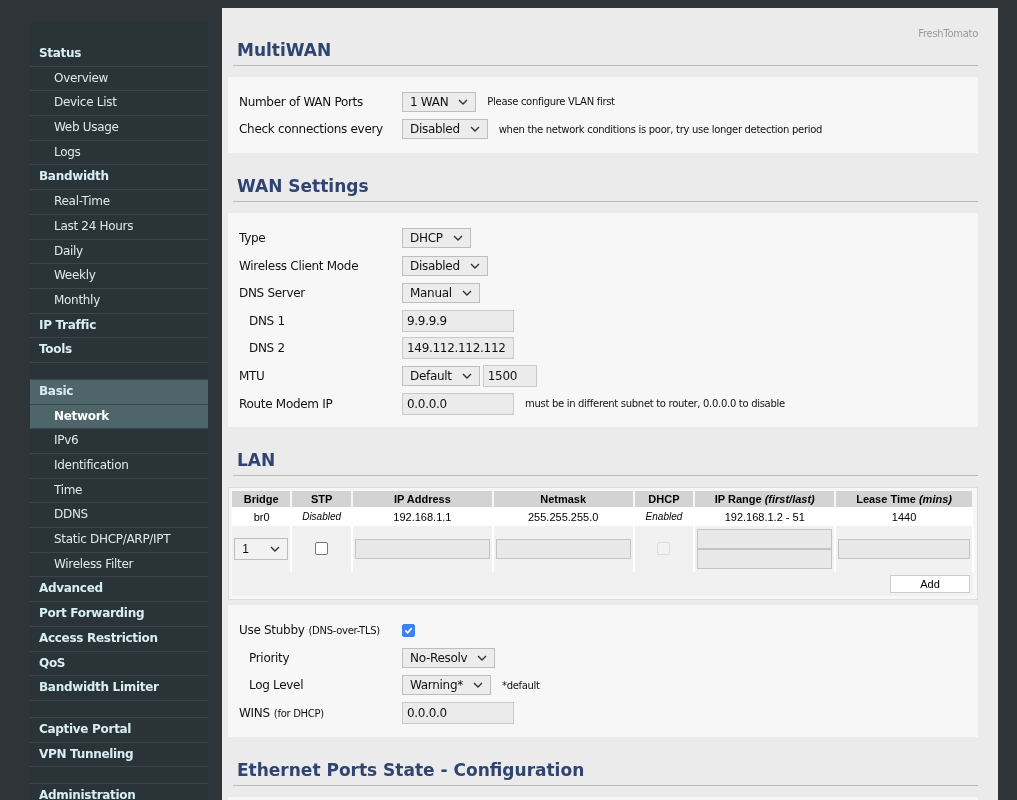 The image size is (1017, 800). What do you see at coordinates (520, 685) in the screenshot?
I see `hint-text: *default` at bounding box center [520, 685].